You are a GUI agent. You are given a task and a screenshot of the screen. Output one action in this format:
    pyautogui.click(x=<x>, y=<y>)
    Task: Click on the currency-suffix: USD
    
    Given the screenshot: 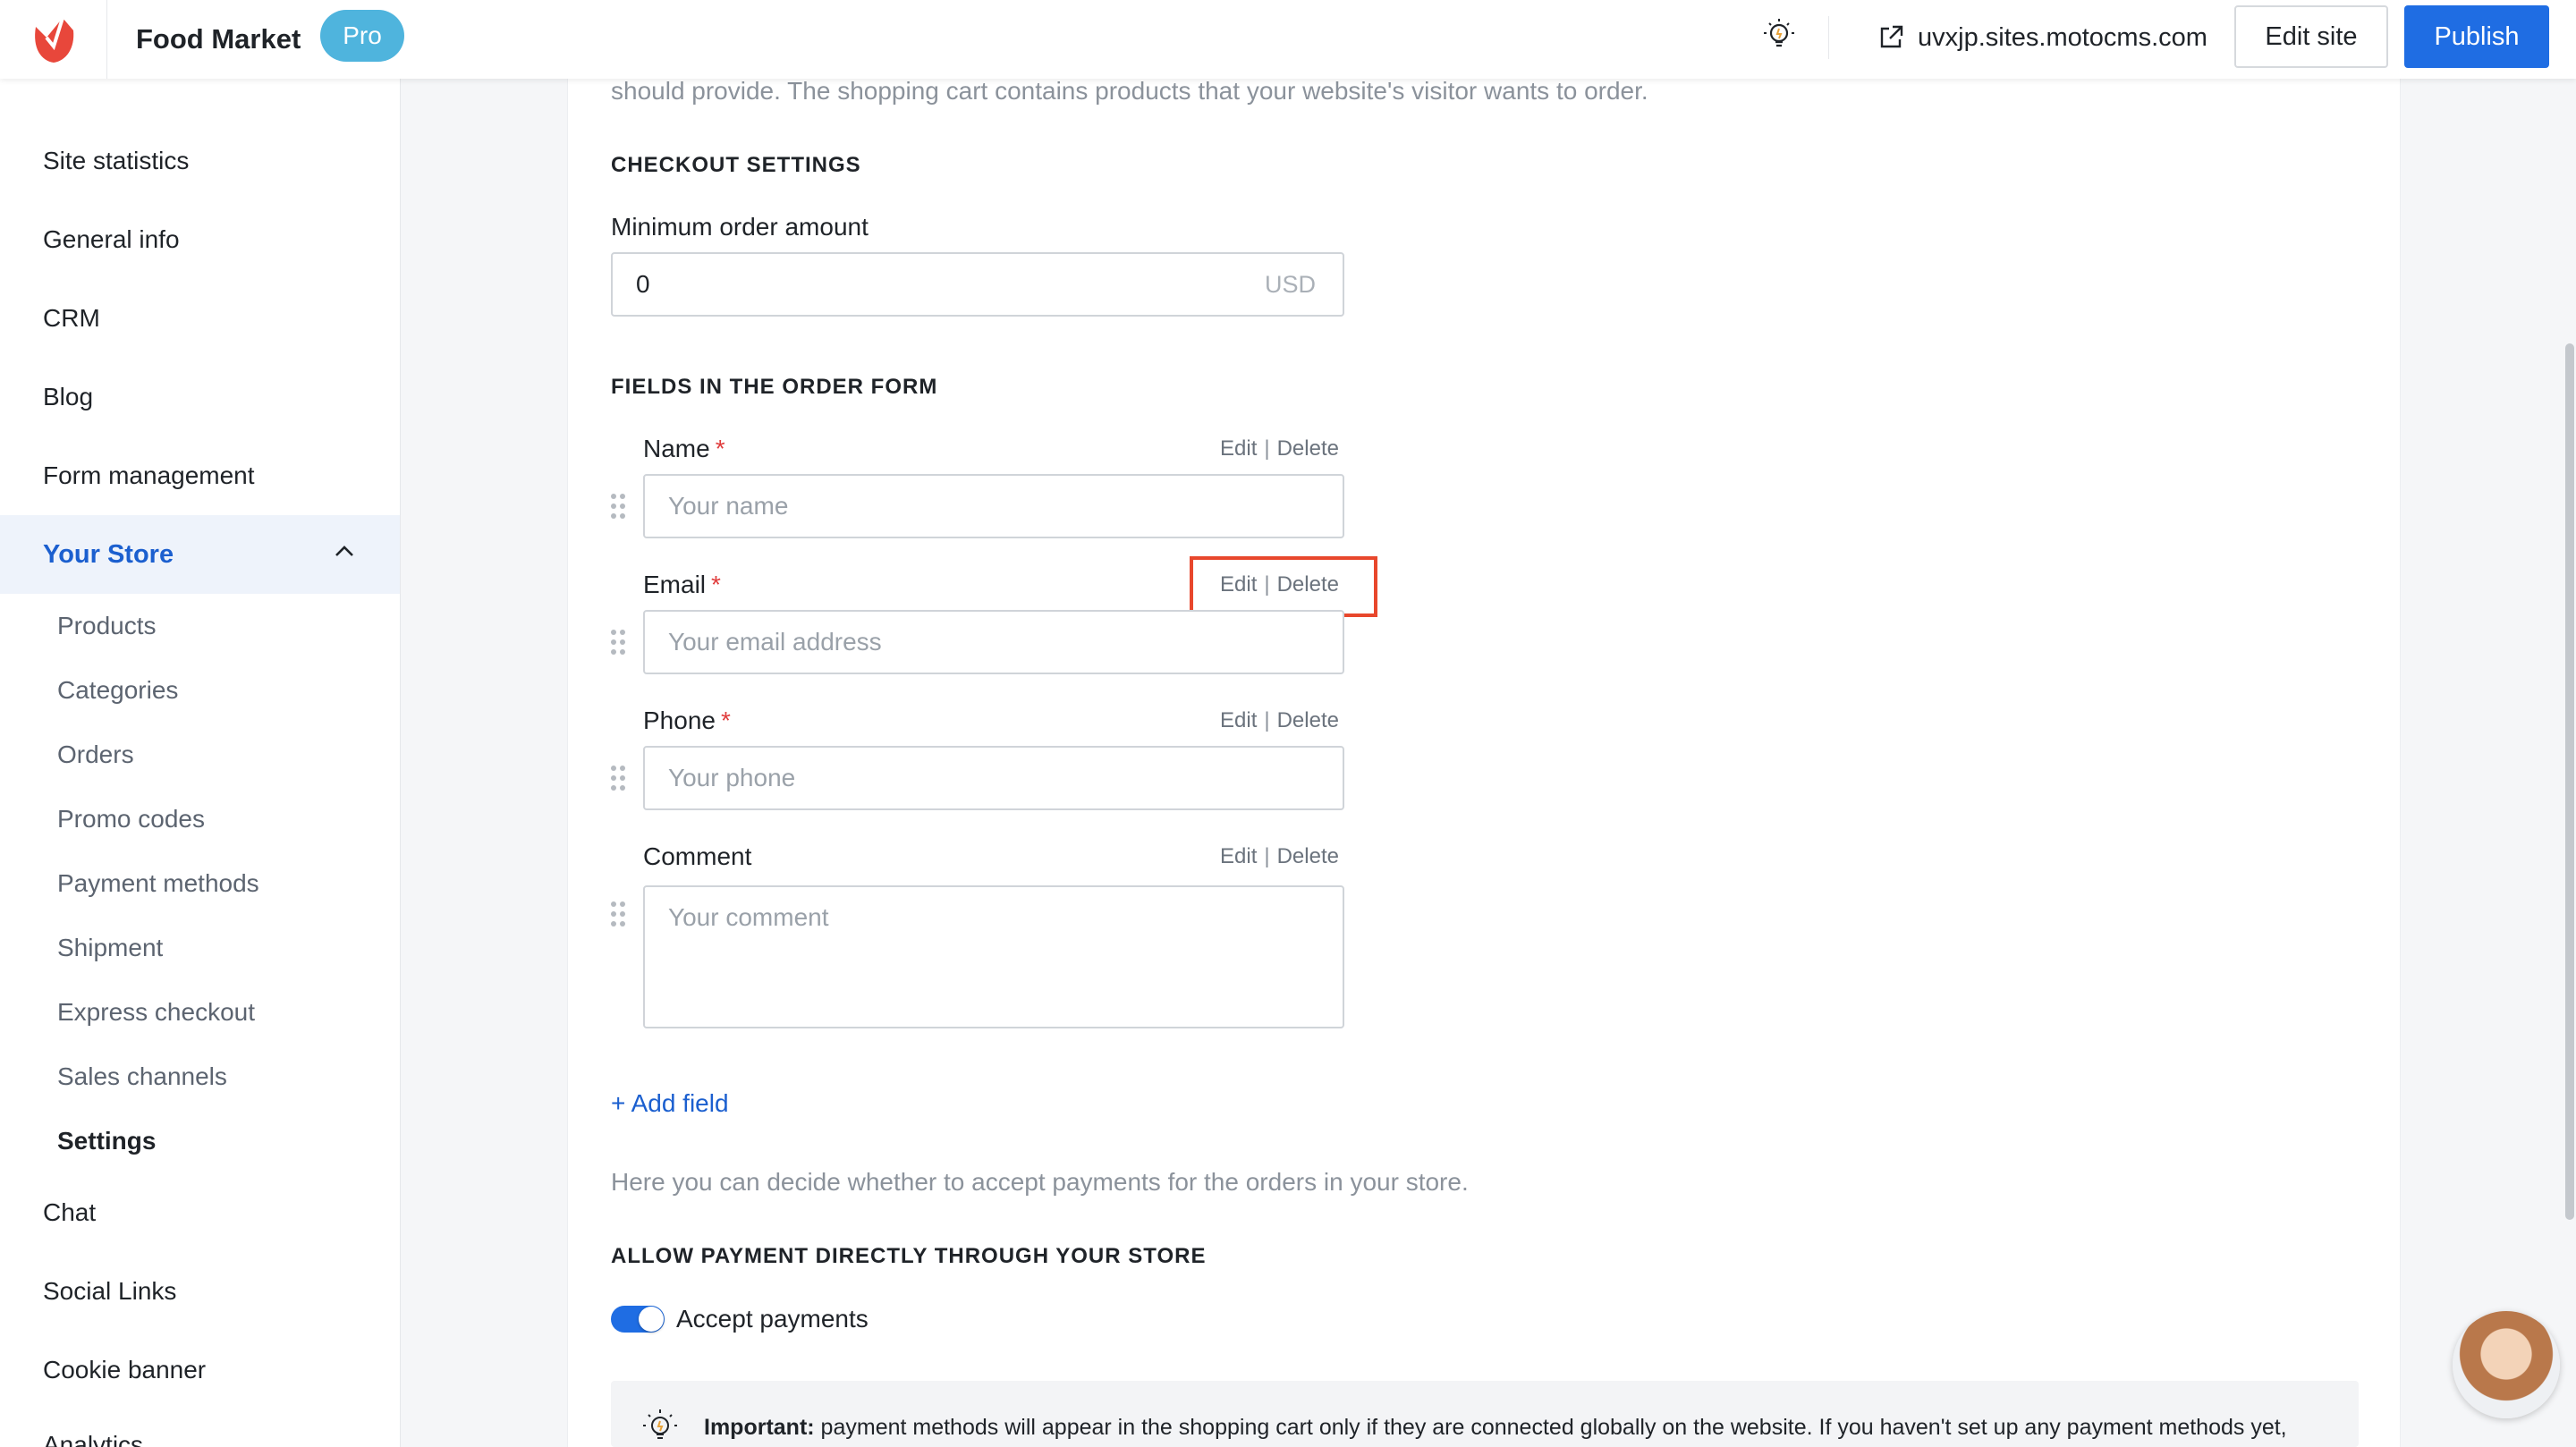 What is the action you would take?
    pyautogui.click(x=1290, y=284)
    